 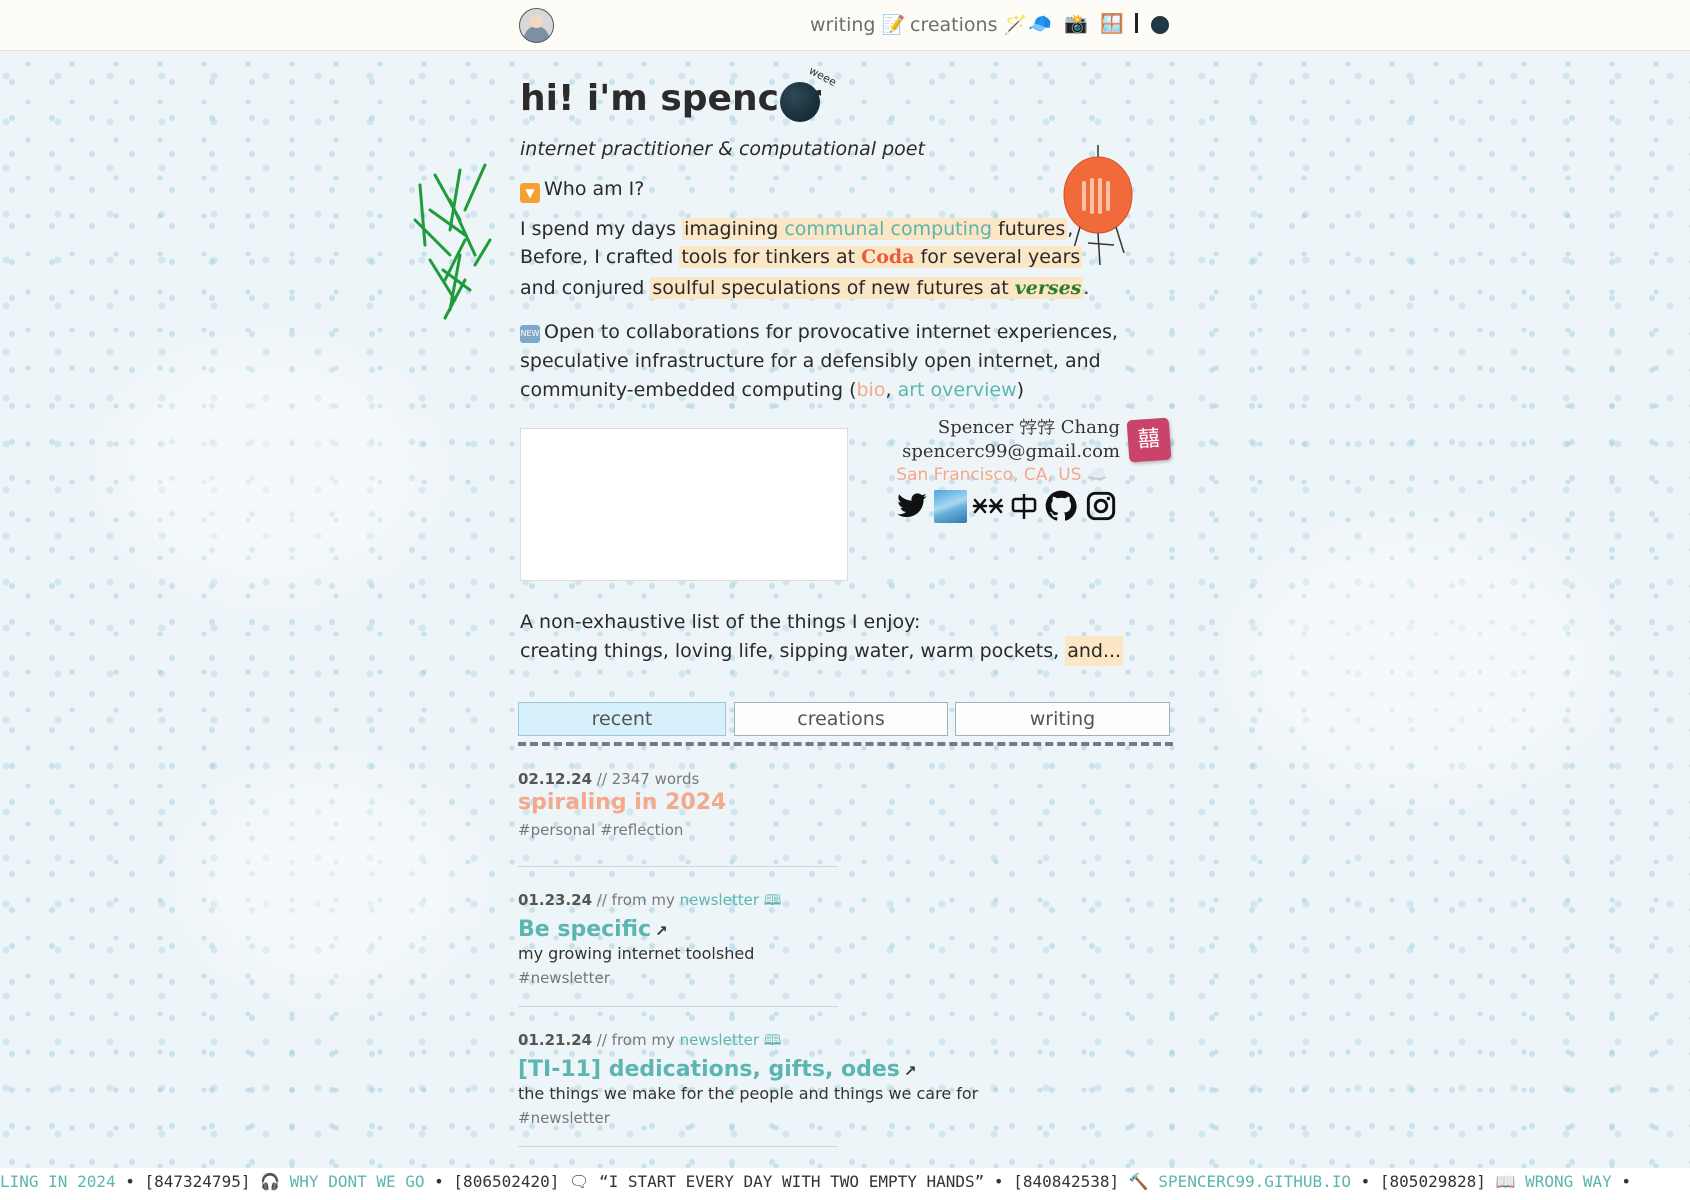 I want to click on nav-creations: creations 🪄, so click(x=968, y=24).